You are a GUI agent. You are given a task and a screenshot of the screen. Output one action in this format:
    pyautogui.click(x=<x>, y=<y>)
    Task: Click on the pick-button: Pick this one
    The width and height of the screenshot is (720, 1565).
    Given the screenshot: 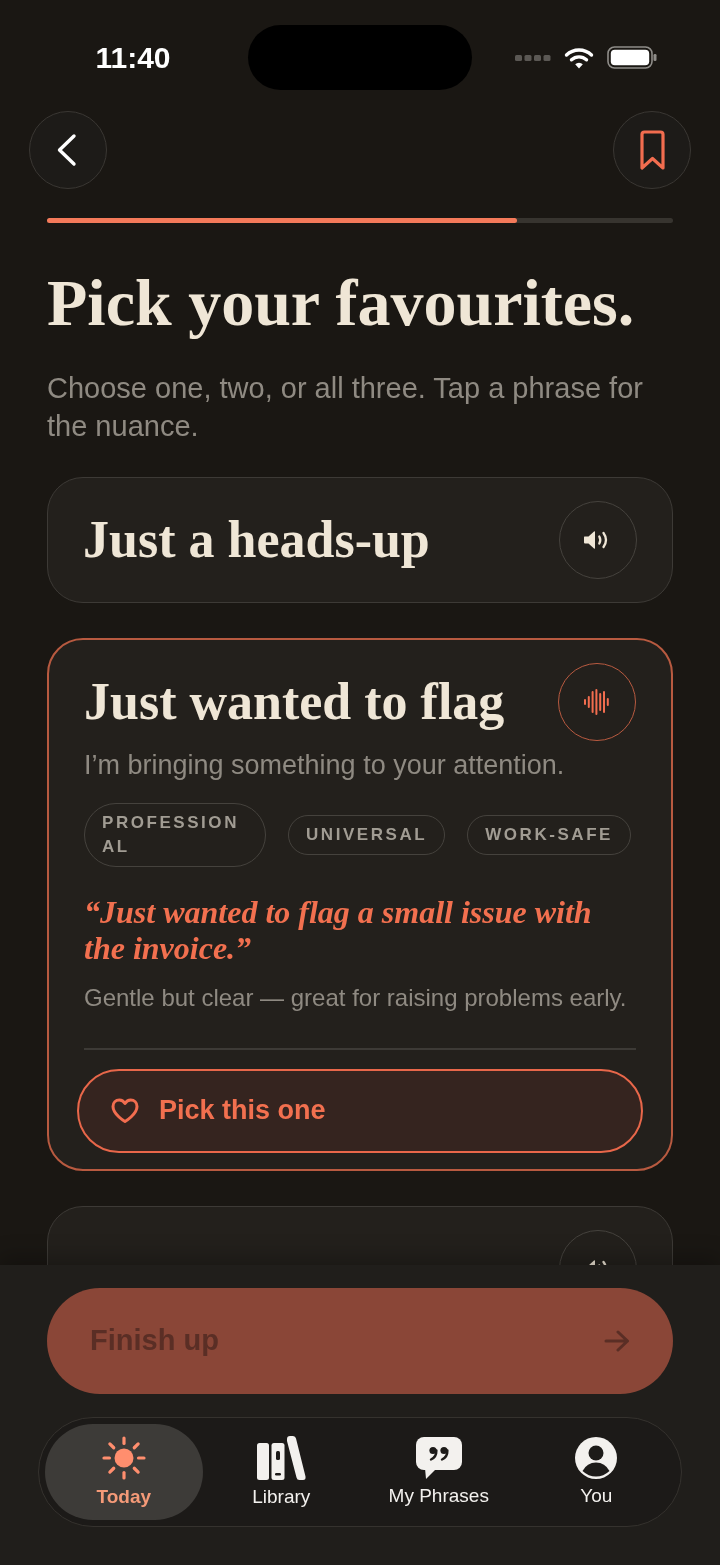 What is the action you would take?
    pyautogui.click(x=360, y=1110)
    